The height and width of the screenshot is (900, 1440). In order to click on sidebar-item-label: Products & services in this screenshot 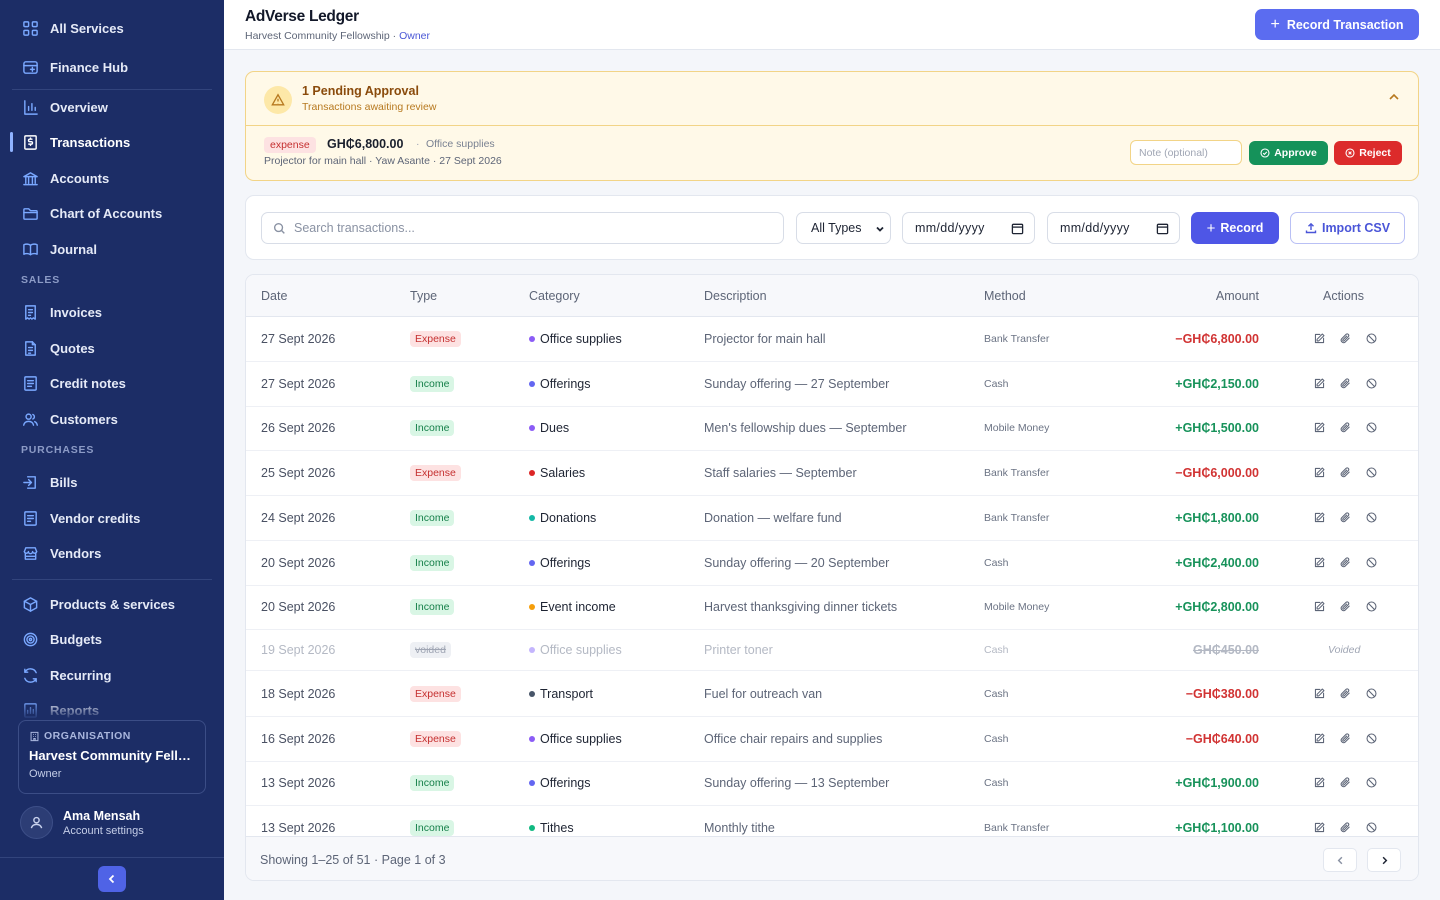, I will do `click(113, 604)`.